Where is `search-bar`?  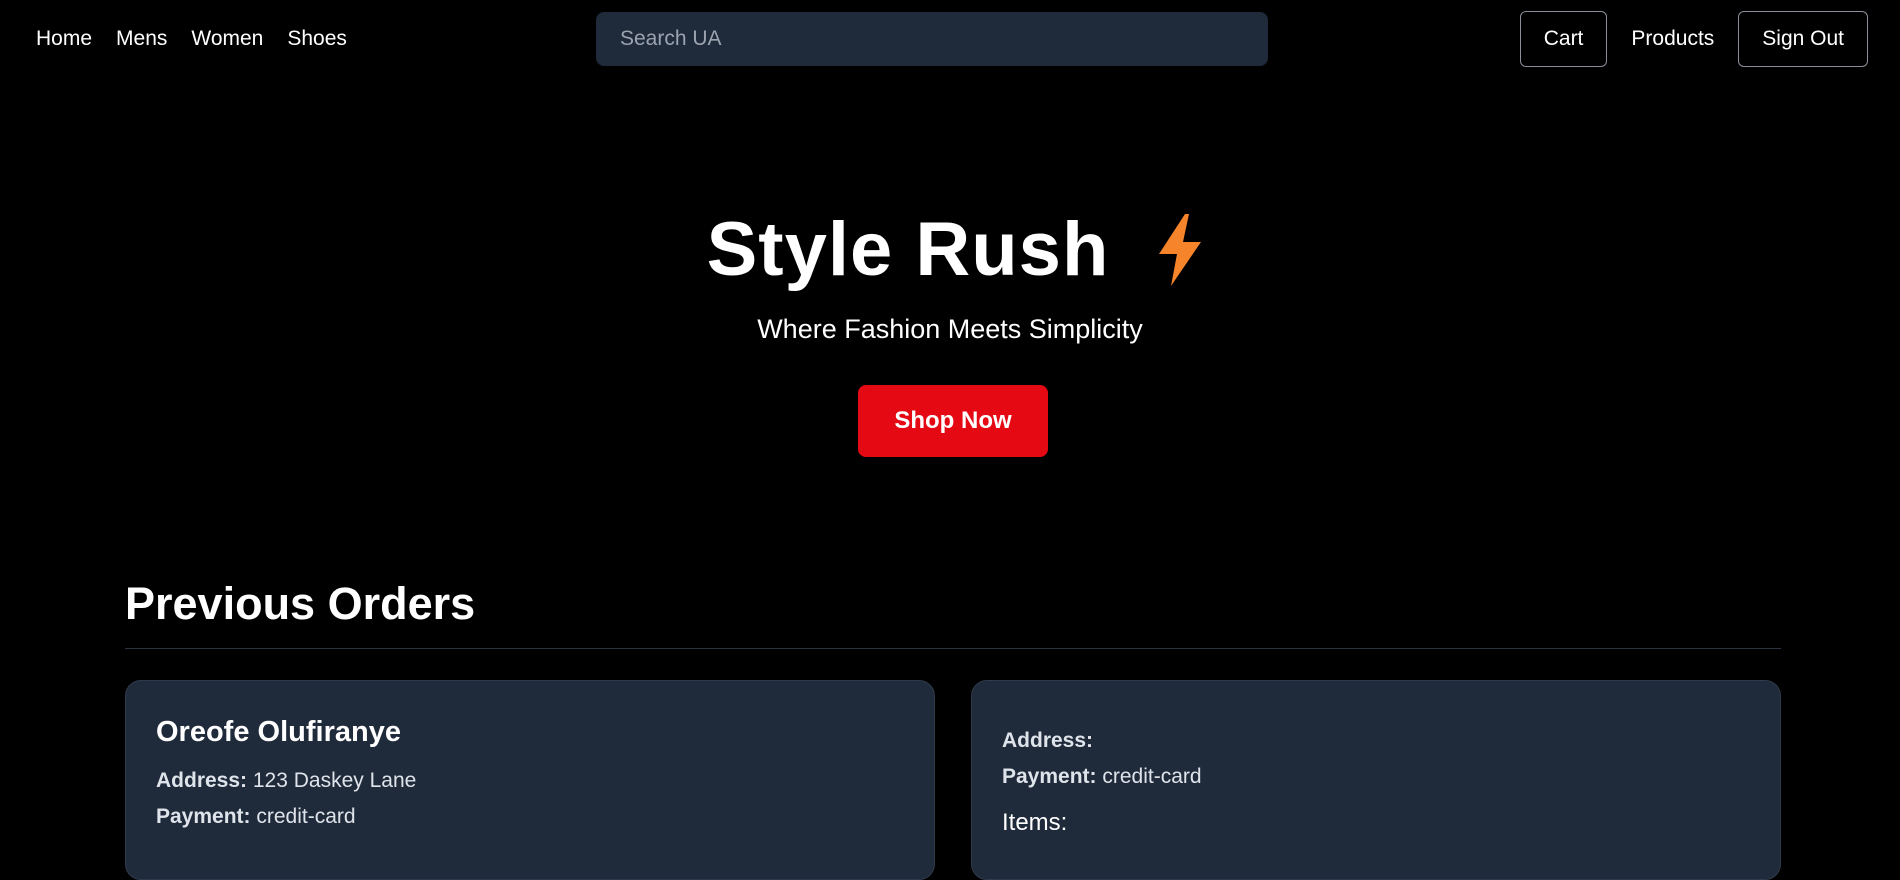
search-bar is located at coordinates (932, 39).